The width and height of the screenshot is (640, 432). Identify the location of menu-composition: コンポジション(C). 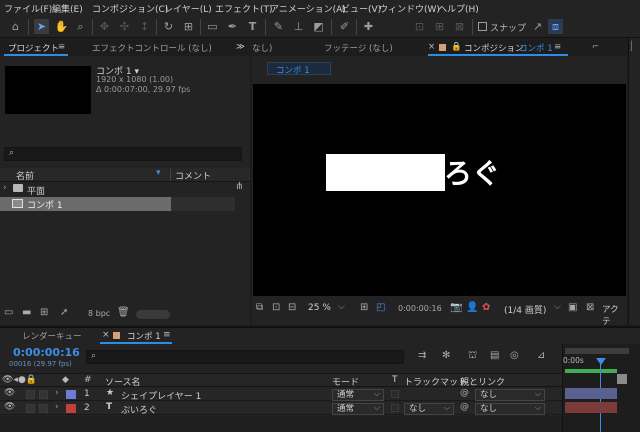
(130, 8).